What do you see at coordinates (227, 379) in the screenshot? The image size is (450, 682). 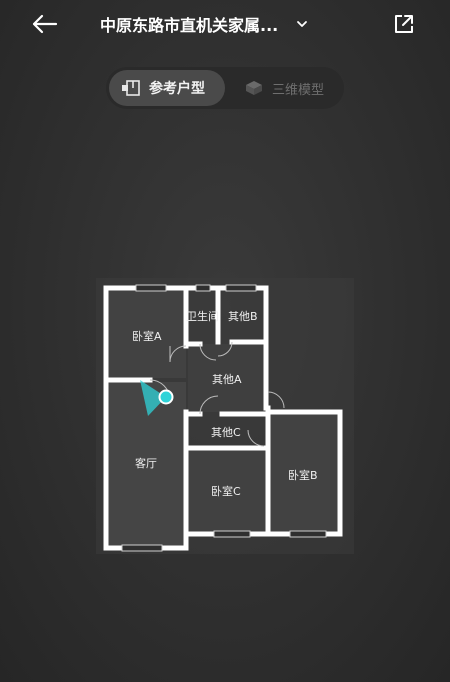 I see `room-label-other-a: 其他A` at bounding box center [227, 379].